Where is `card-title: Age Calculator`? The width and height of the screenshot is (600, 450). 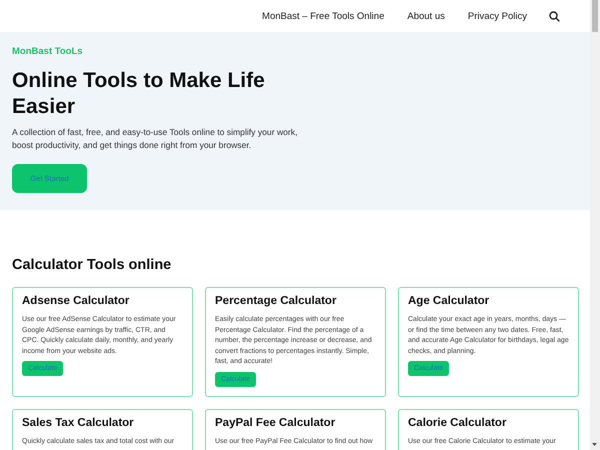
card-title: Age Calculator is located at coordinates (449, 301).